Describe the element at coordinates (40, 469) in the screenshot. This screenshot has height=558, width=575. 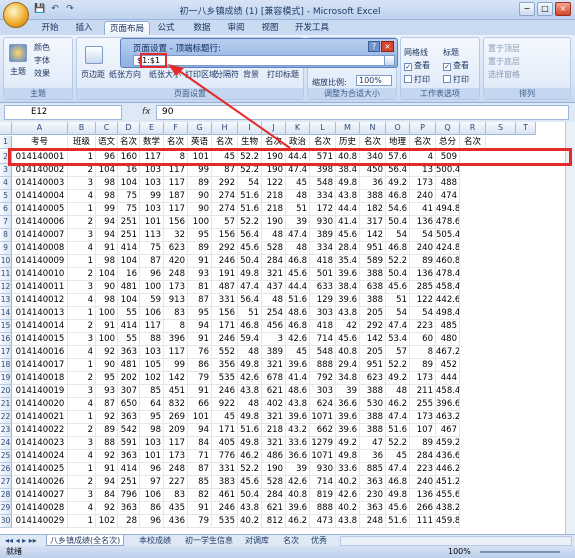
I see `table-cell: 014140025` at that location.